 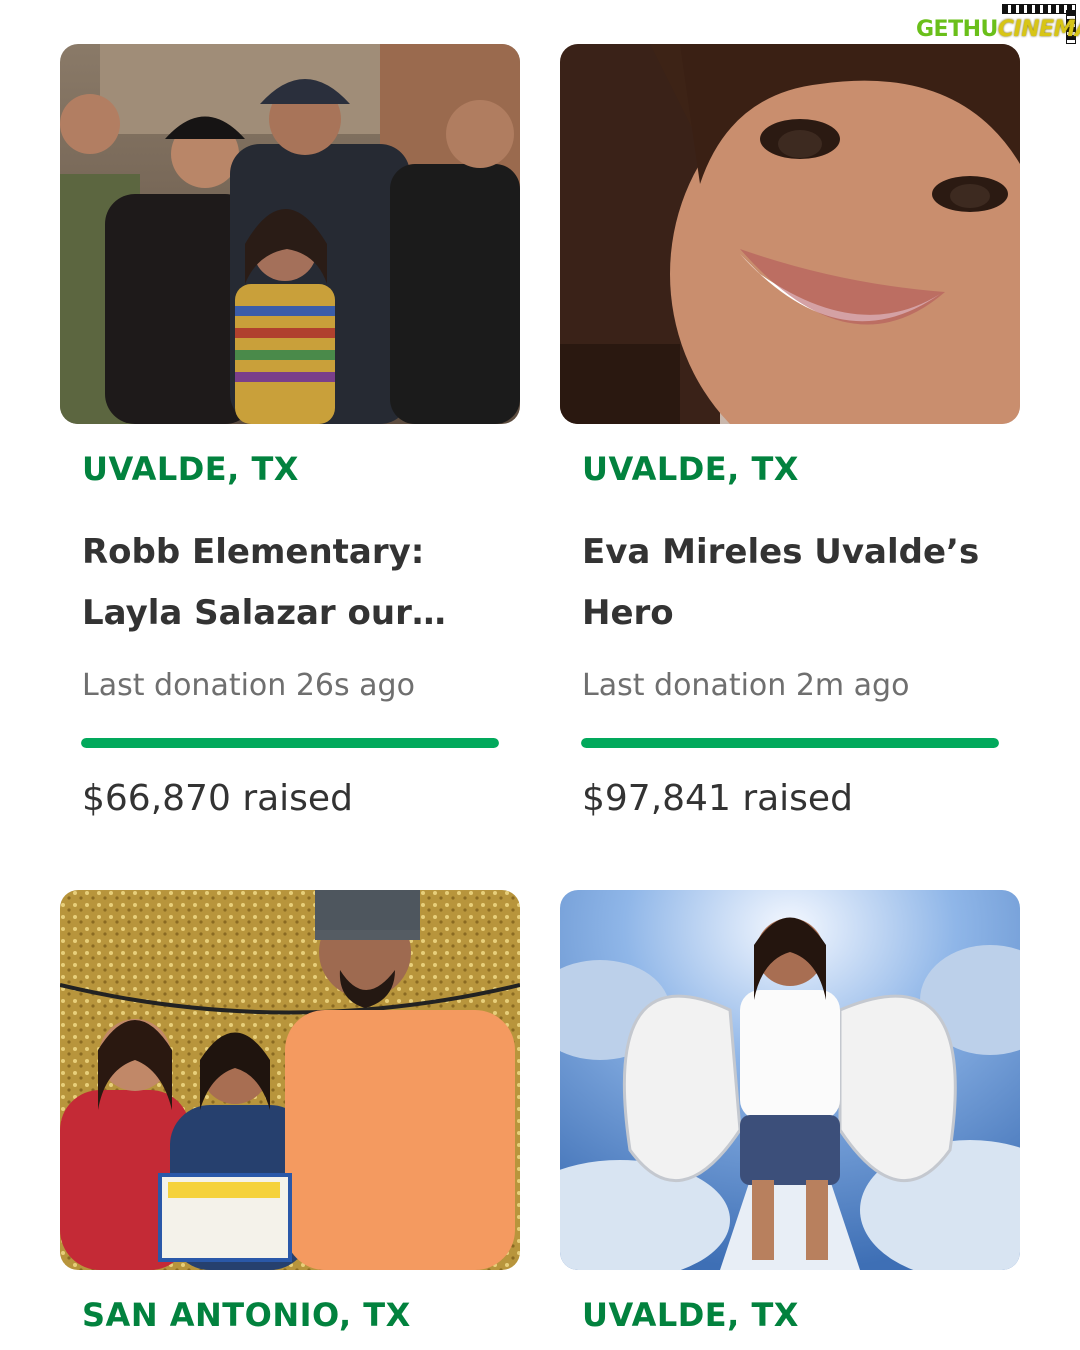 What do you see at coordinates (797, 583) in the screenshot?
I see `fundraiser-title: Eva Mireles Uvalde’s Hero` at bounding box center [797, 583].